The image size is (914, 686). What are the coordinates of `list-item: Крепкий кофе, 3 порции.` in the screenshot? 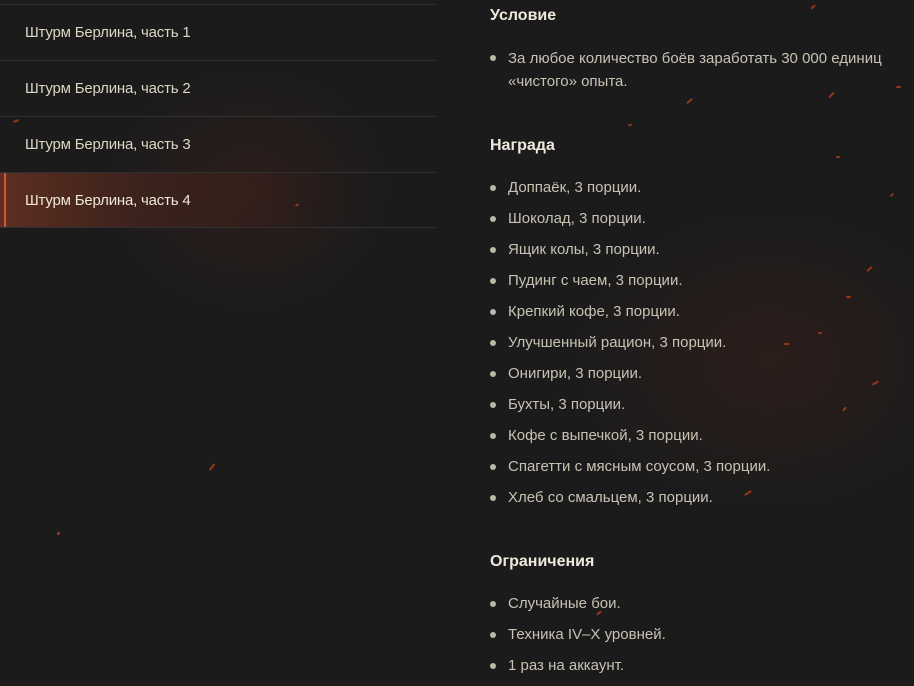 It's located at (702, 316).